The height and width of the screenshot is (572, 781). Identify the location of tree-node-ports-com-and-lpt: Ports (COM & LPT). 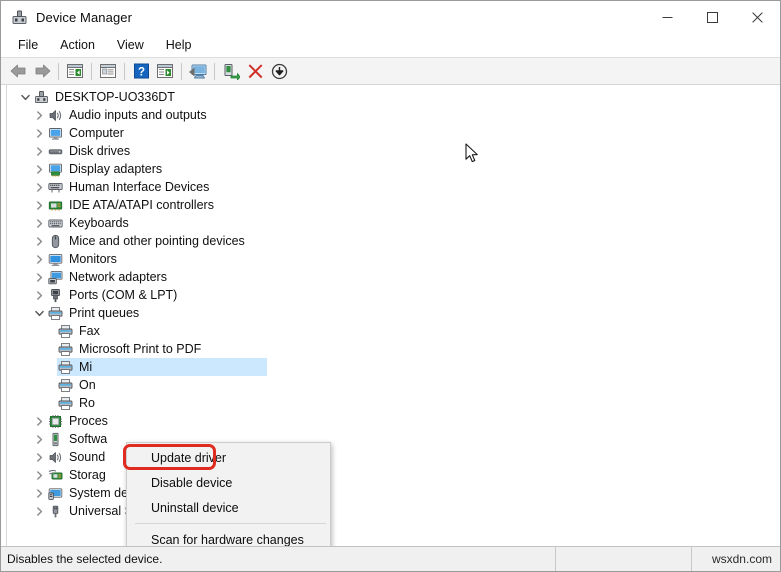
(394, 295).